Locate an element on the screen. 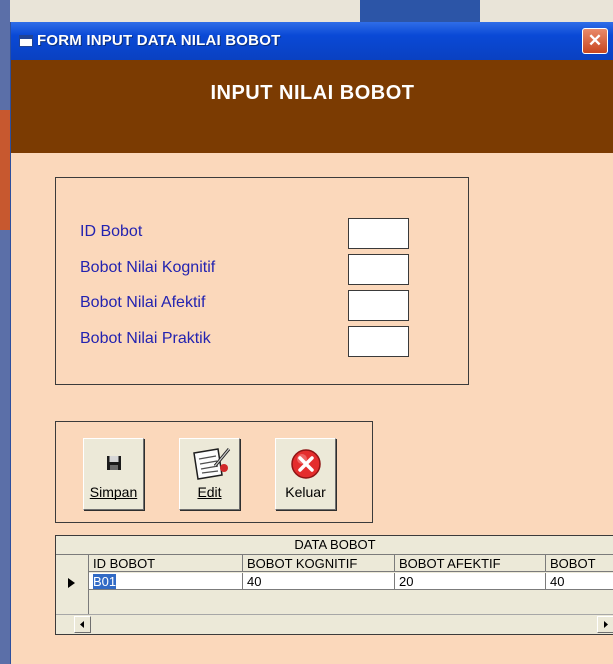 This screenshot has height=664, width=613. column-header-id-bobot: ID BOBOT is located at coordinates (166, 563).